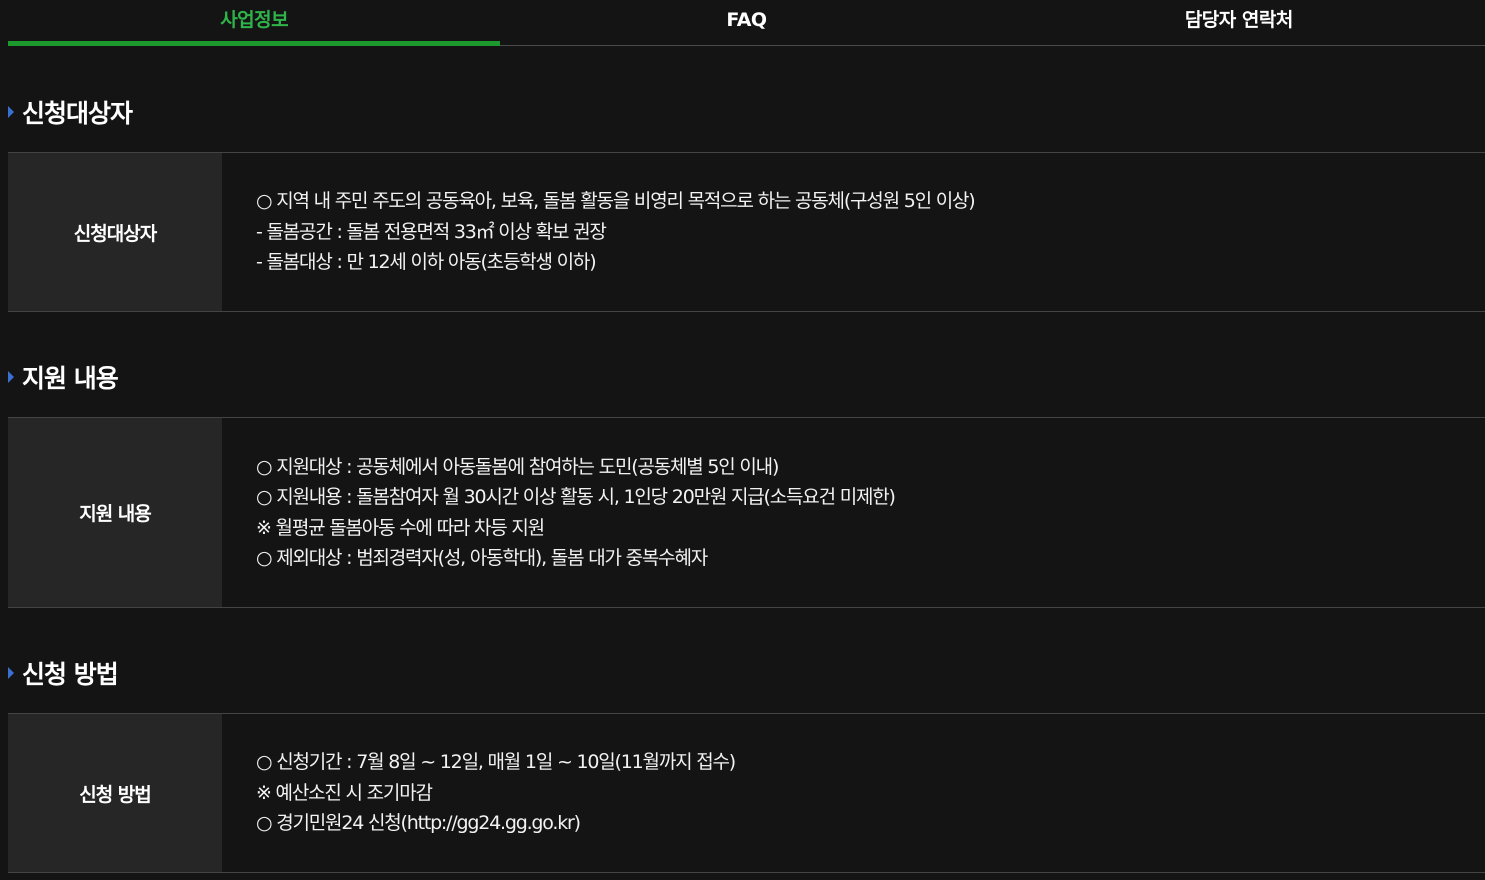 Image resolution: width=1485 pixels, height=880 pixels. What do you see at coordinates (426, 262) in the screenshot?
I see `content-line: - 돌봄대상 : 만 12세 이하 아동(초등학생 이하)` at bounding box center [426, 262].